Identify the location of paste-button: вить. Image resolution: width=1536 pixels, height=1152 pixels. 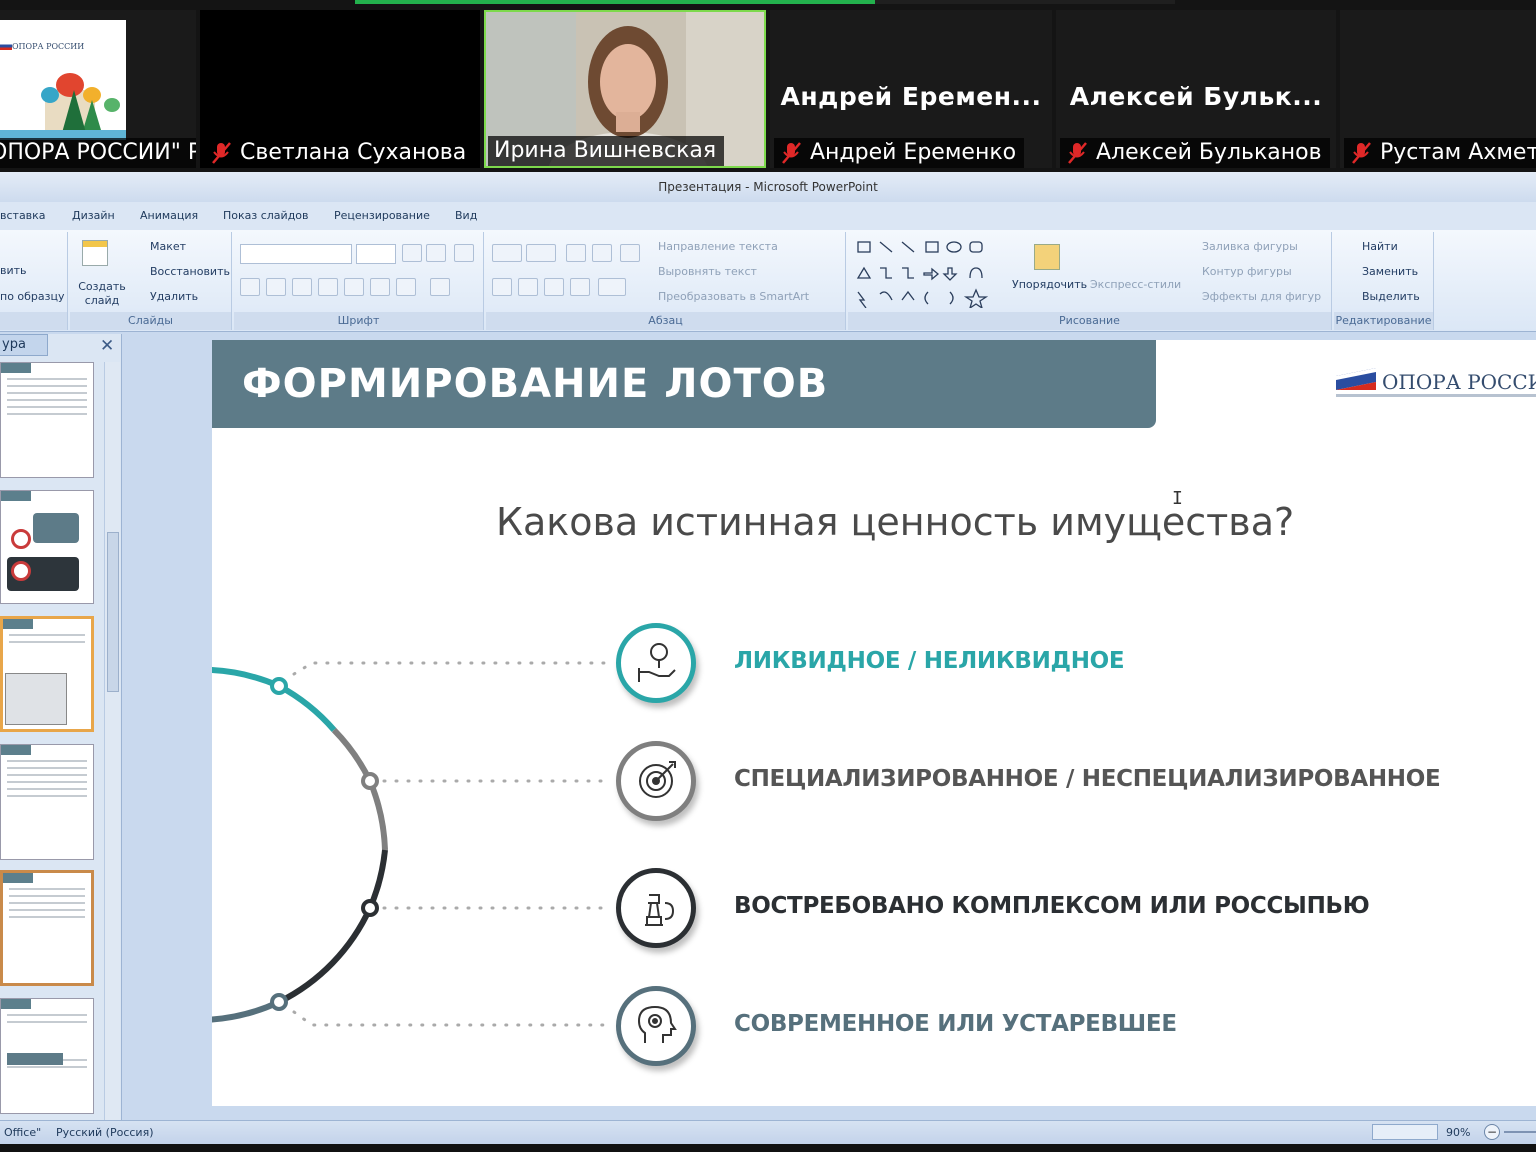
(13, 270).